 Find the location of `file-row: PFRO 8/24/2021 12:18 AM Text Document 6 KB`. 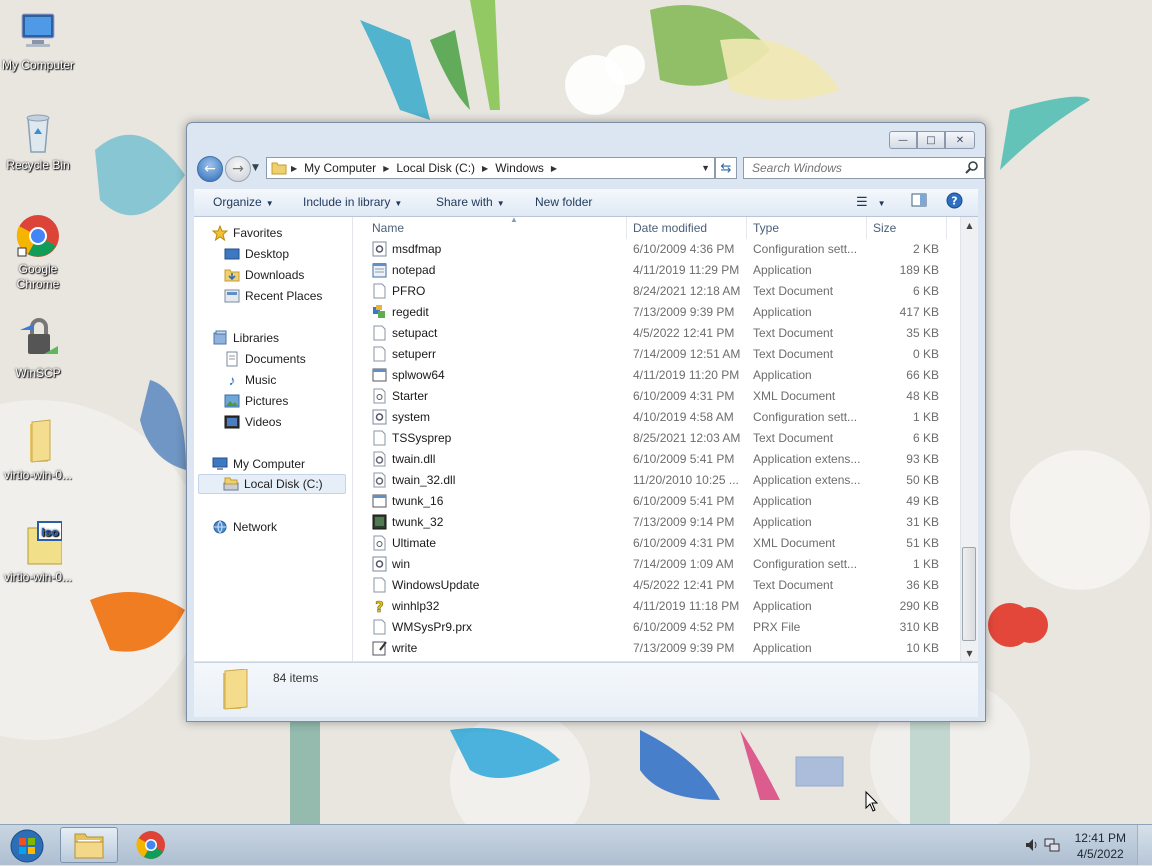

file-row: PFRO 8/24/2021 12:18 AM Text Document 6 KB is located at coordinates (656, 291).